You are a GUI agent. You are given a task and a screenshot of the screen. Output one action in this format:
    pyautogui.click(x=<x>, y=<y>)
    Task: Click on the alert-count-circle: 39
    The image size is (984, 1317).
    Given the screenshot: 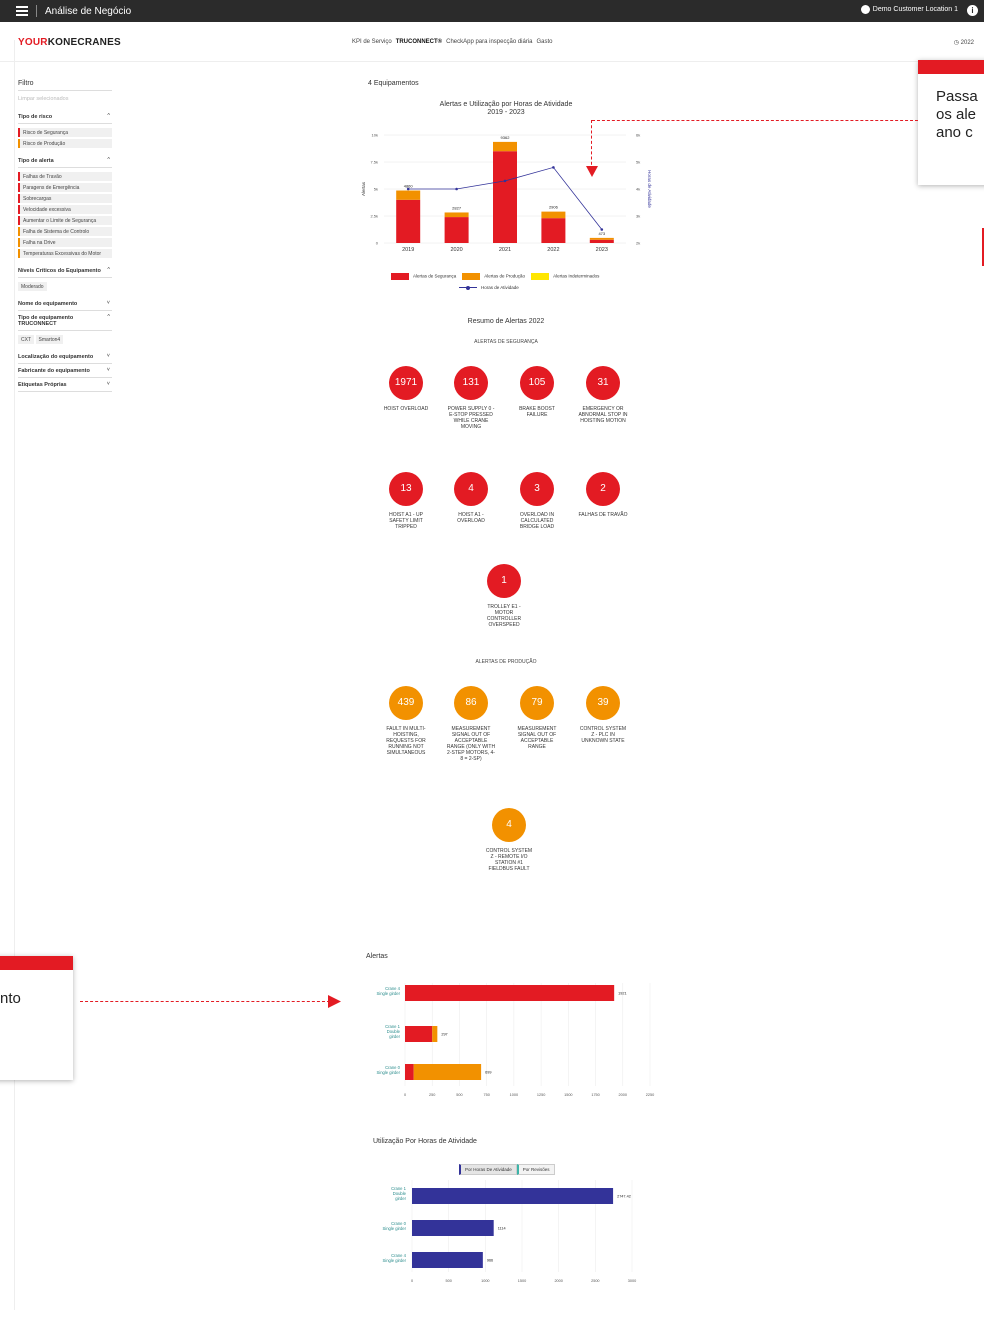 What is the action you would take?
    pyautogui.click(x=603, y=703)
    